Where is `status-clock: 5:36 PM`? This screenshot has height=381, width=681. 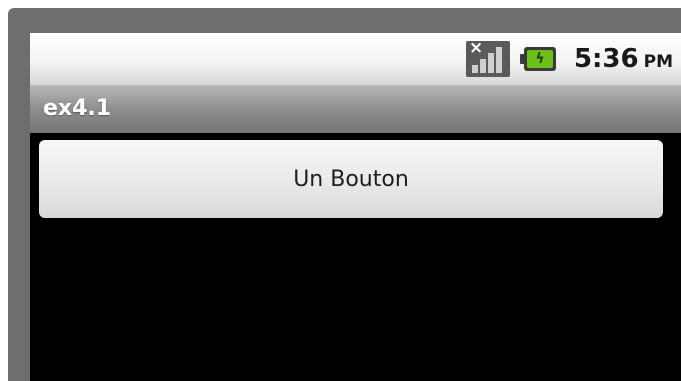 status-clock: 5:36 PM is located at coordinates (623, 59).